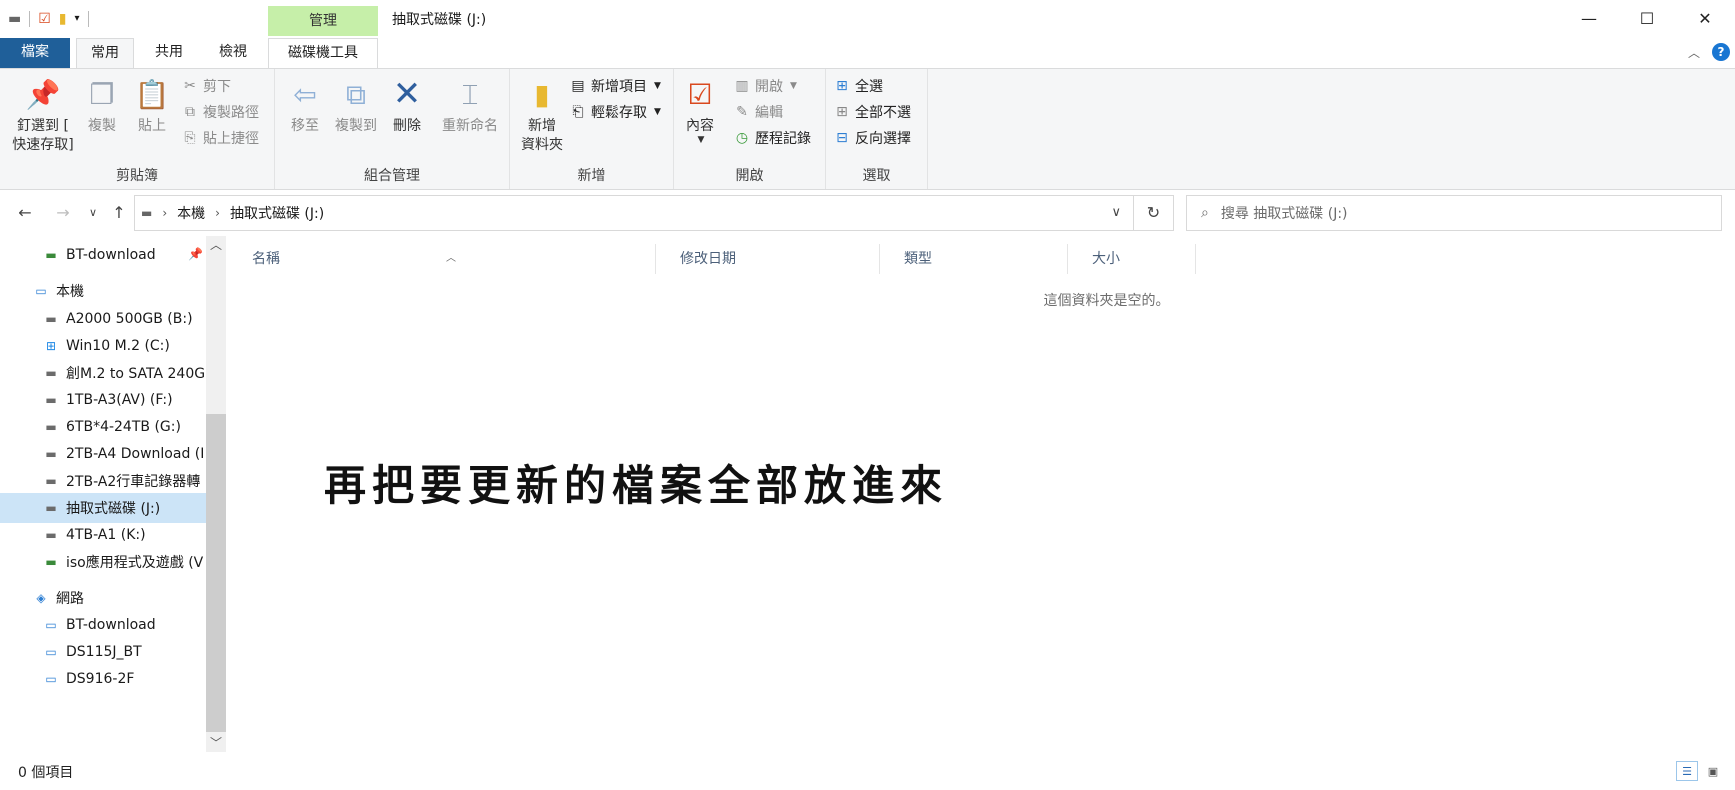  I want to click on tab-share: 共用, so click(169, 53).